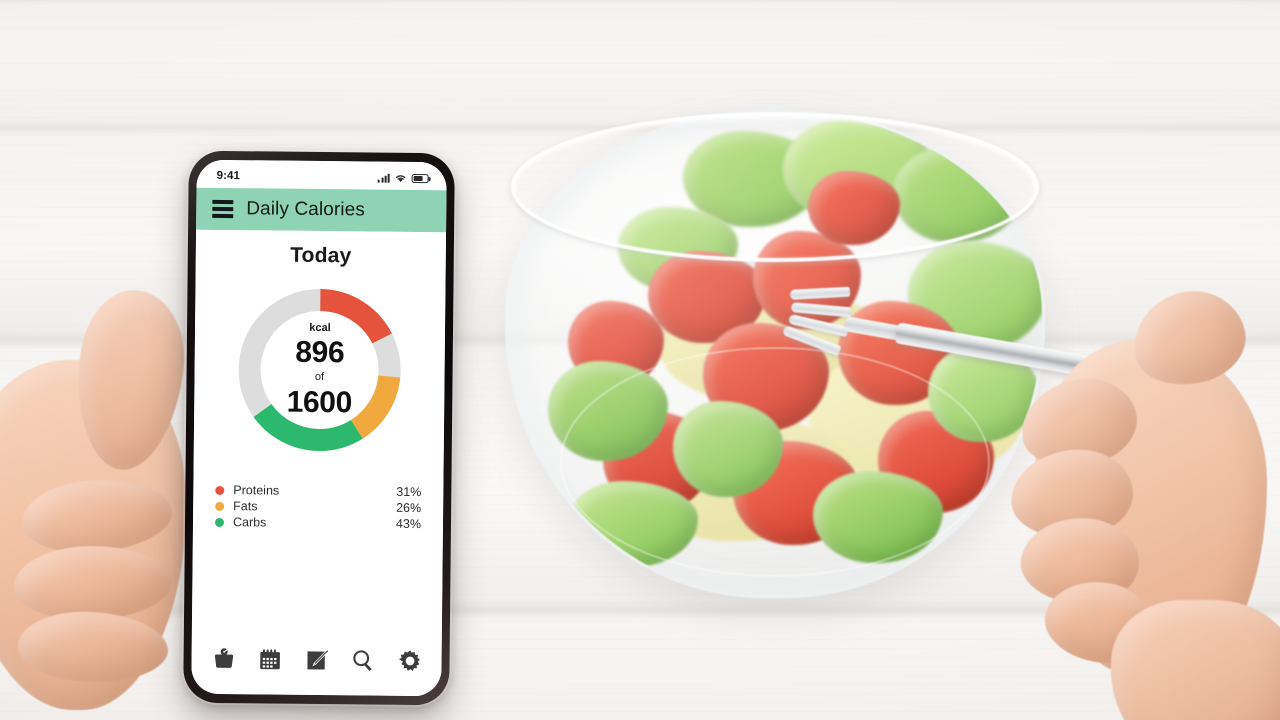  I want to click on page-title: Today, so click(321, 255).